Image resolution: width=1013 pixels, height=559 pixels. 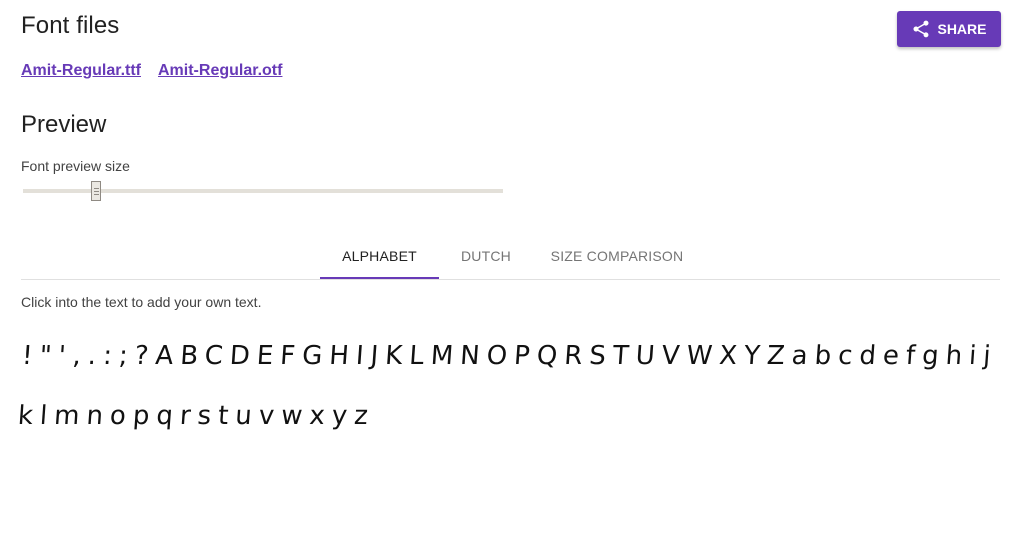 I want to click on tab-dutch: DUTCH, so click(x=486, y=256).